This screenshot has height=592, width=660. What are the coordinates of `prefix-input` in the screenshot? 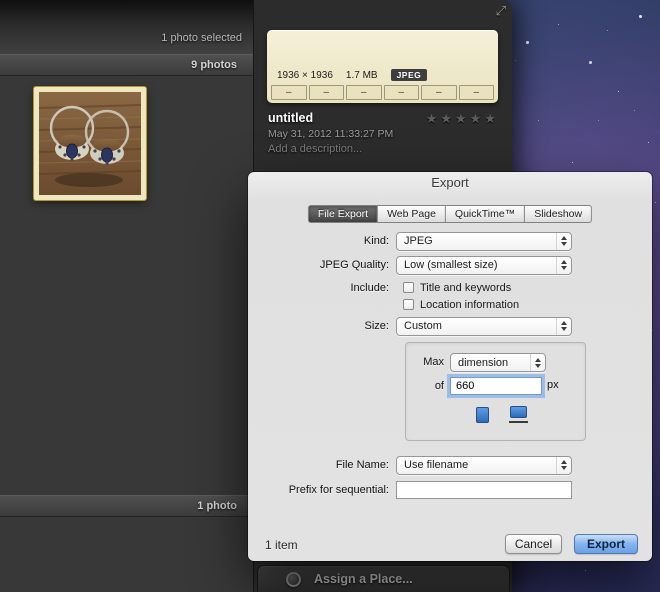 It's located at (484, 490).